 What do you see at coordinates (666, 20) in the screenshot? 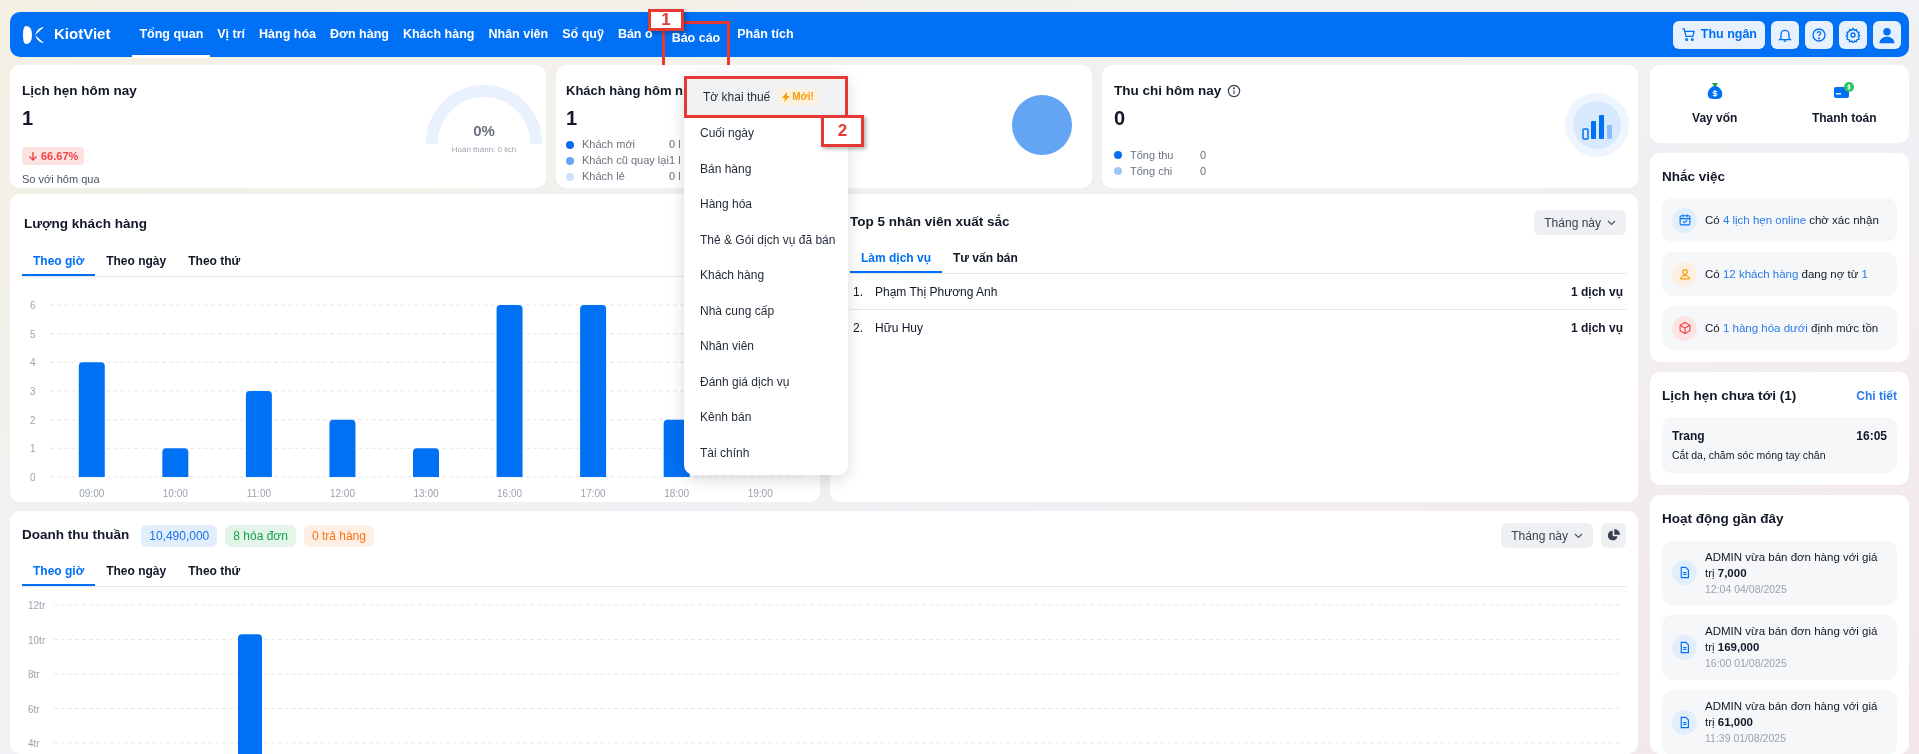
I see `annotation-label: 1` at bounding box center [666, 20].